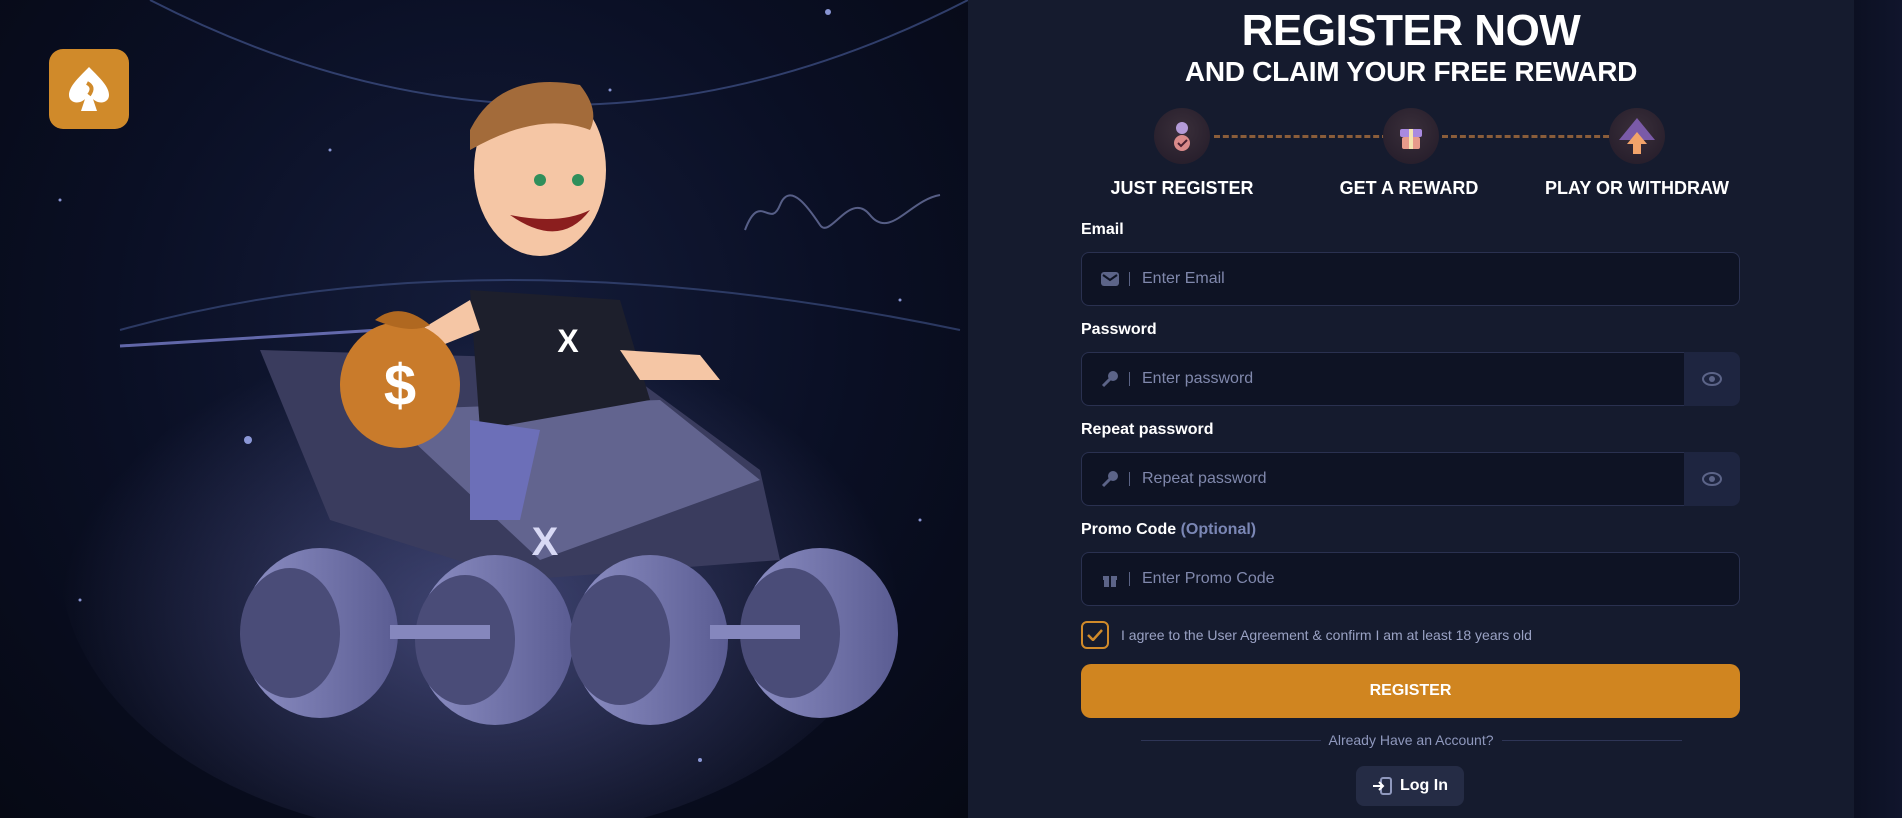  I want to click on email-label: Email, so click(1102, 229).